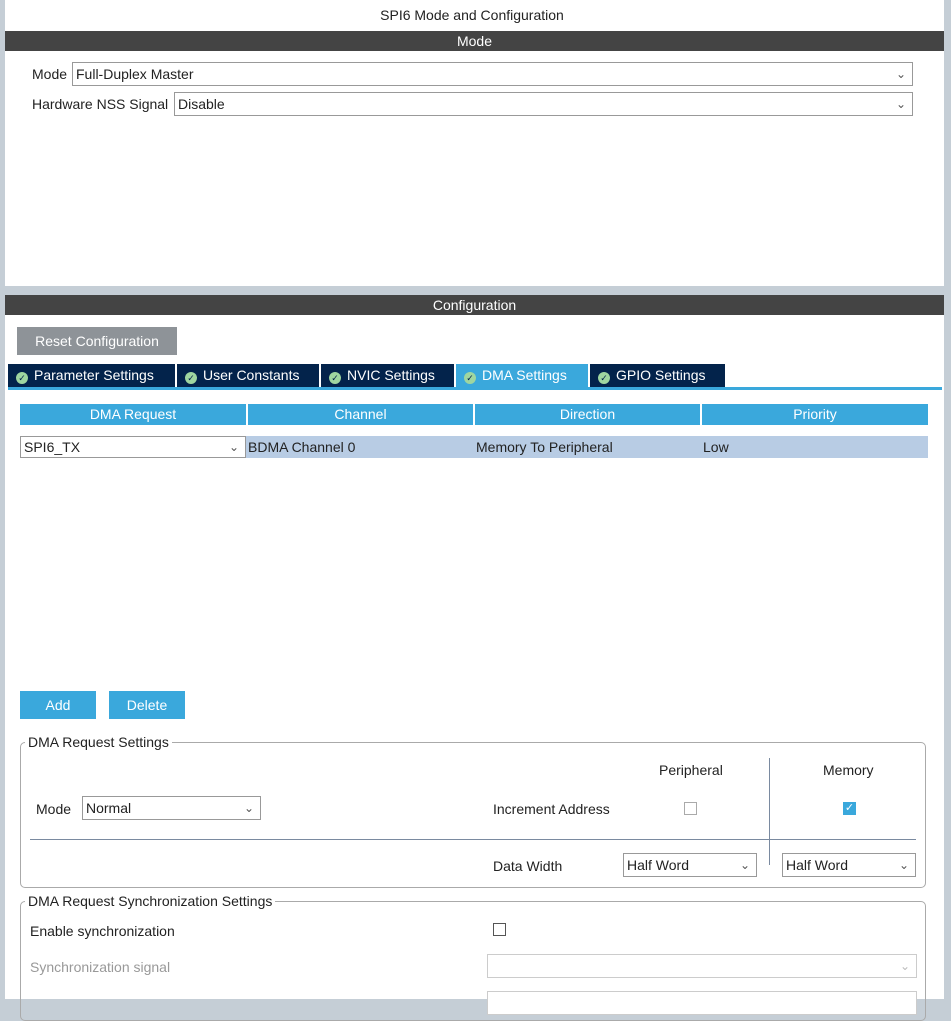  Describe the element at coordinates (769, 811) in the screenshot. I see `vertical-divider` at that location.